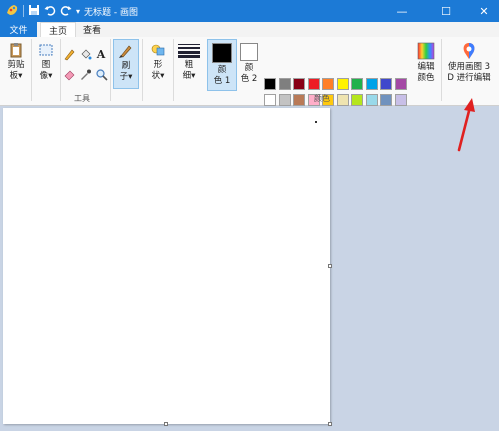  I want to click on color1-label-line1: 颜, so click(222, 70).